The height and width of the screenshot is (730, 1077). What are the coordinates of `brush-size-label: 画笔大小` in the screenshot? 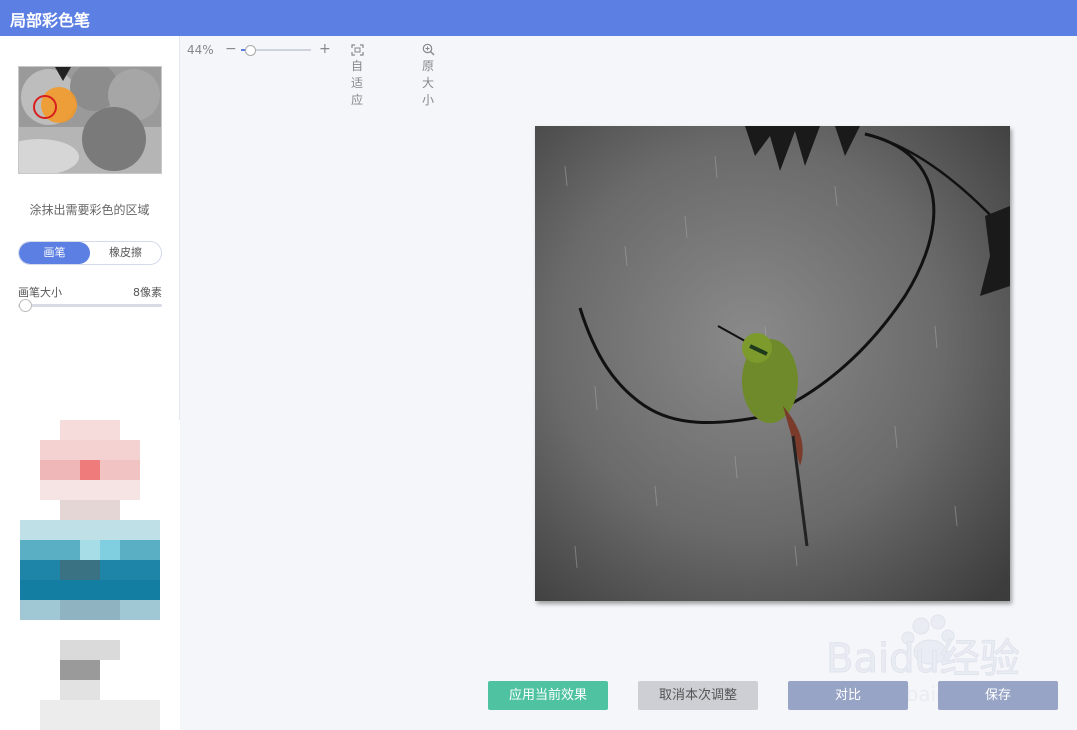 It's located at (40, 292).